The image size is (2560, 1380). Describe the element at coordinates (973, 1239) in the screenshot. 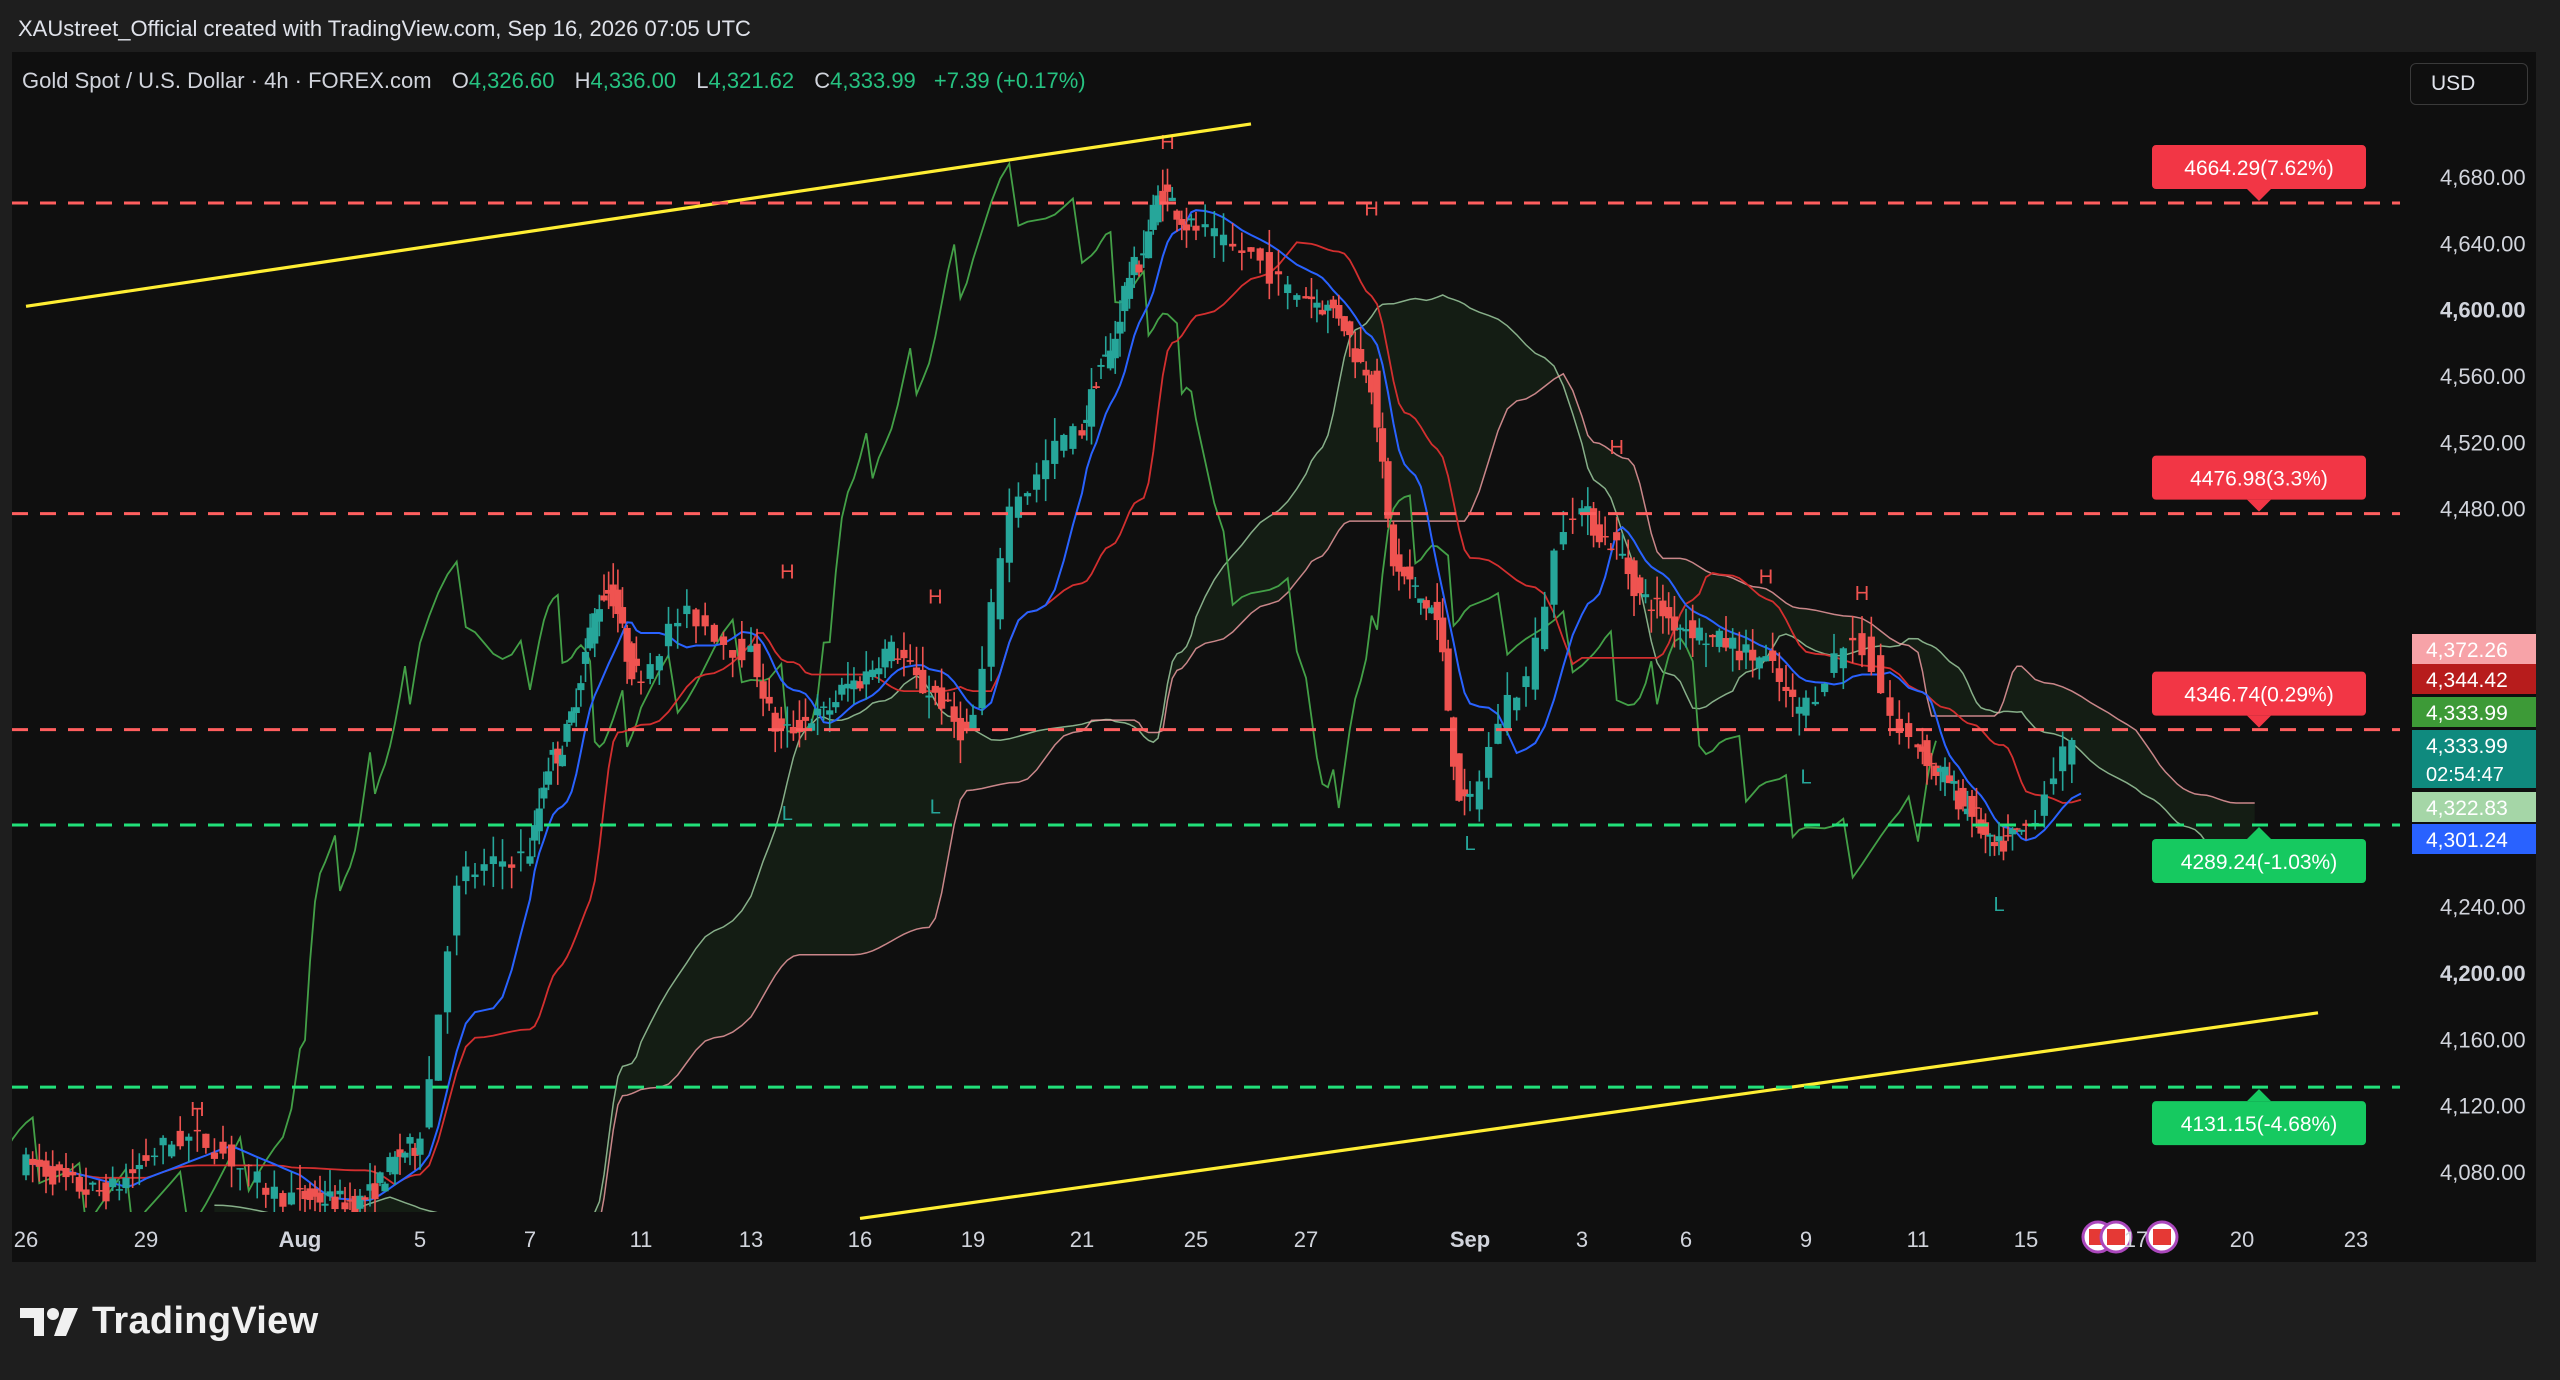

I see `x-axis-tick-label: 19` at that location.